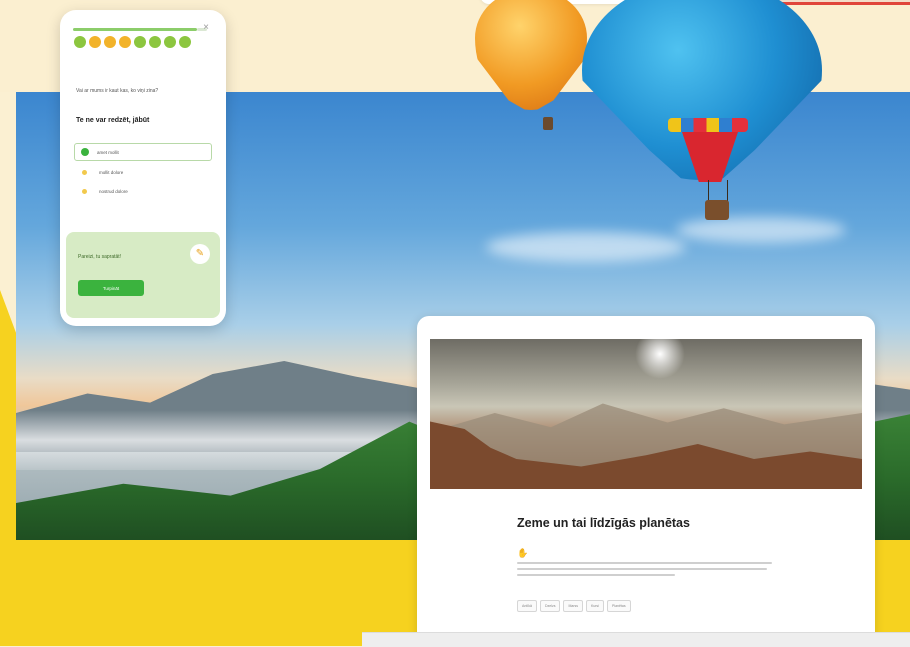 The image size is (910, 647). I want to click on article-paragraph-placeholder, so click(644, 571).